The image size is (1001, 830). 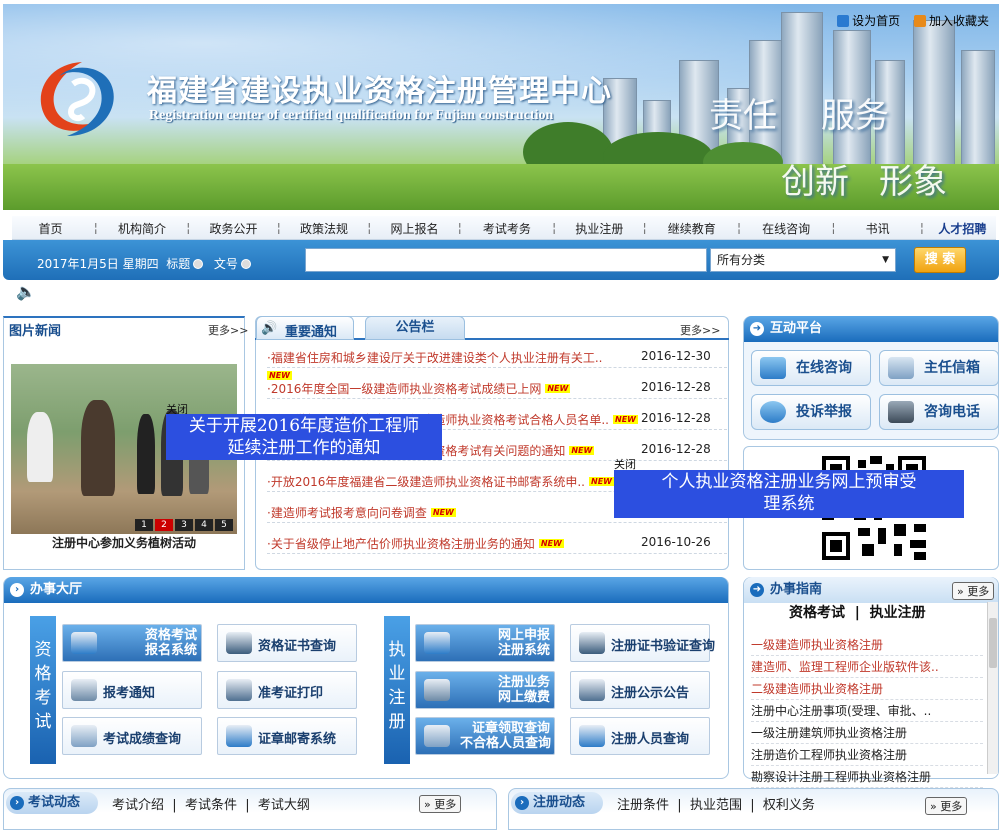 What do you see at coordinates (506, 260) in the screenshot?
I see `search-input` at bounding box center [506, 260].